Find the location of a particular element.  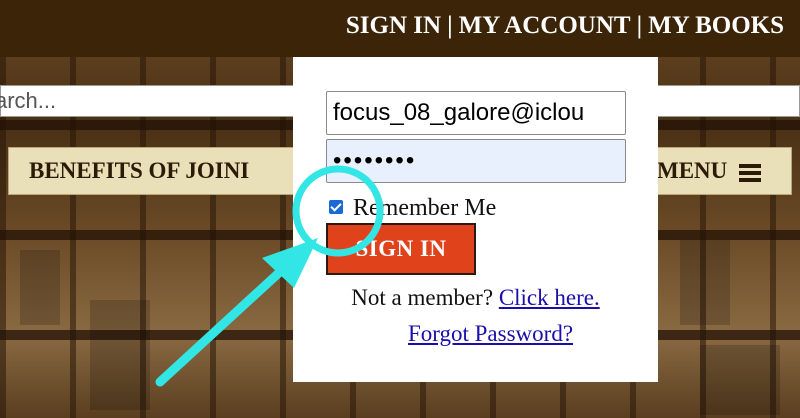

email-field: focus_08_galore@iclou is located at coordinates (476, 113).